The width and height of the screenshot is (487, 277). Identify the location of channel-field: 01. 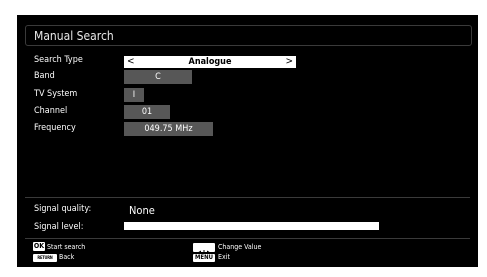
(147, 112).